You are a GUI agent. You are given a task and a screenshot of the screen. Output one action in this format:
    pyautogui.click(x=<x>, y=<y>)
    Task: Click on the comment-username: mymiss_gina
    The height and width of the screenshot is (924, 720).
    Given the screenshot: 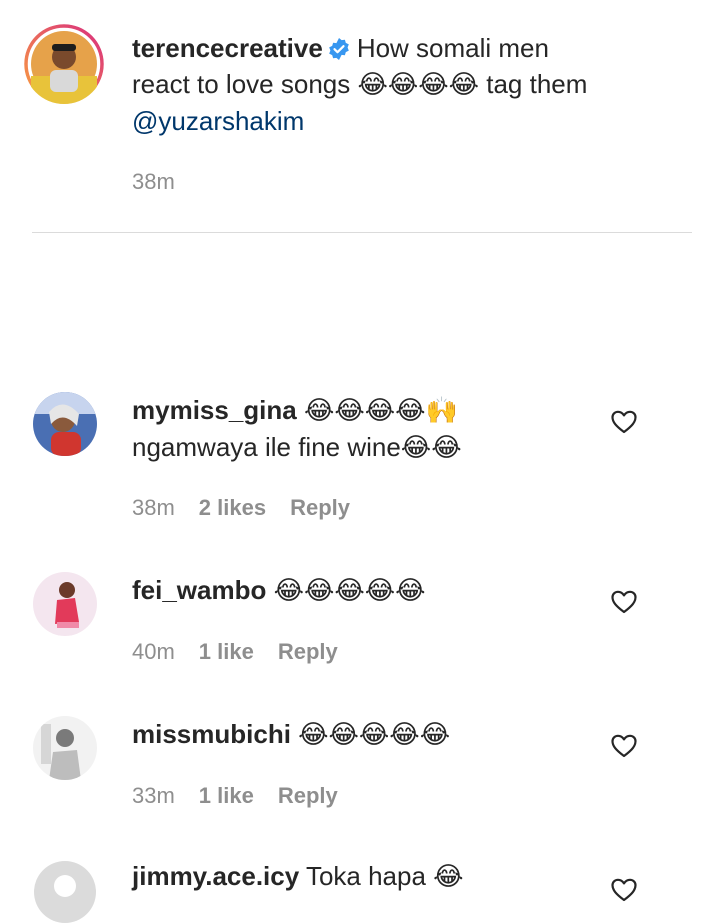 What is the action you would take?
    pyautogui.click(x=214, y=410)
    